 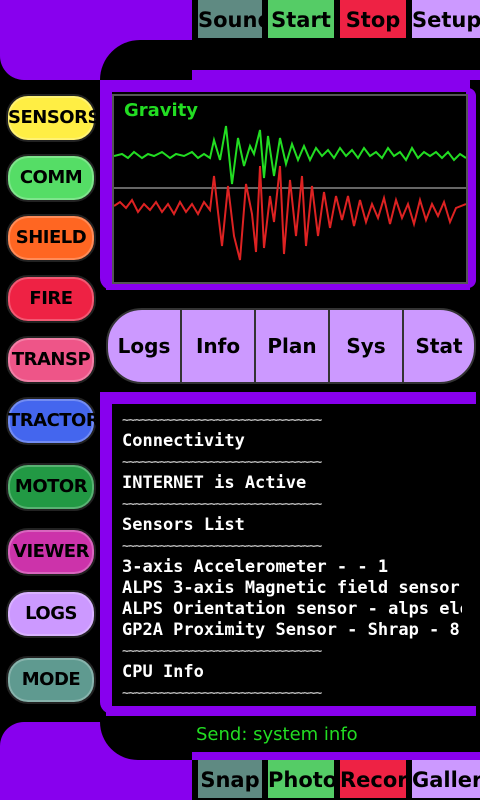 What do you see at coordinates (290, 155) in the screenshot?
I see `green-signal-line` at bounding box center [290, 155].